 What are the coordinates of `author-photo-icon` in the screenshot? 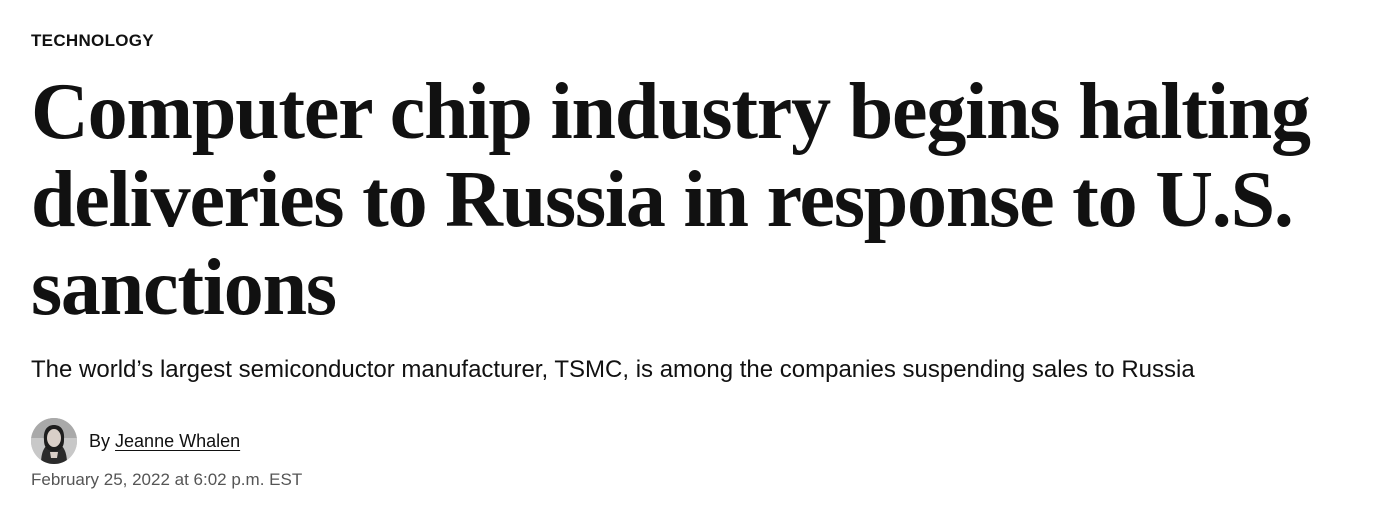 It's located at (54, 441).